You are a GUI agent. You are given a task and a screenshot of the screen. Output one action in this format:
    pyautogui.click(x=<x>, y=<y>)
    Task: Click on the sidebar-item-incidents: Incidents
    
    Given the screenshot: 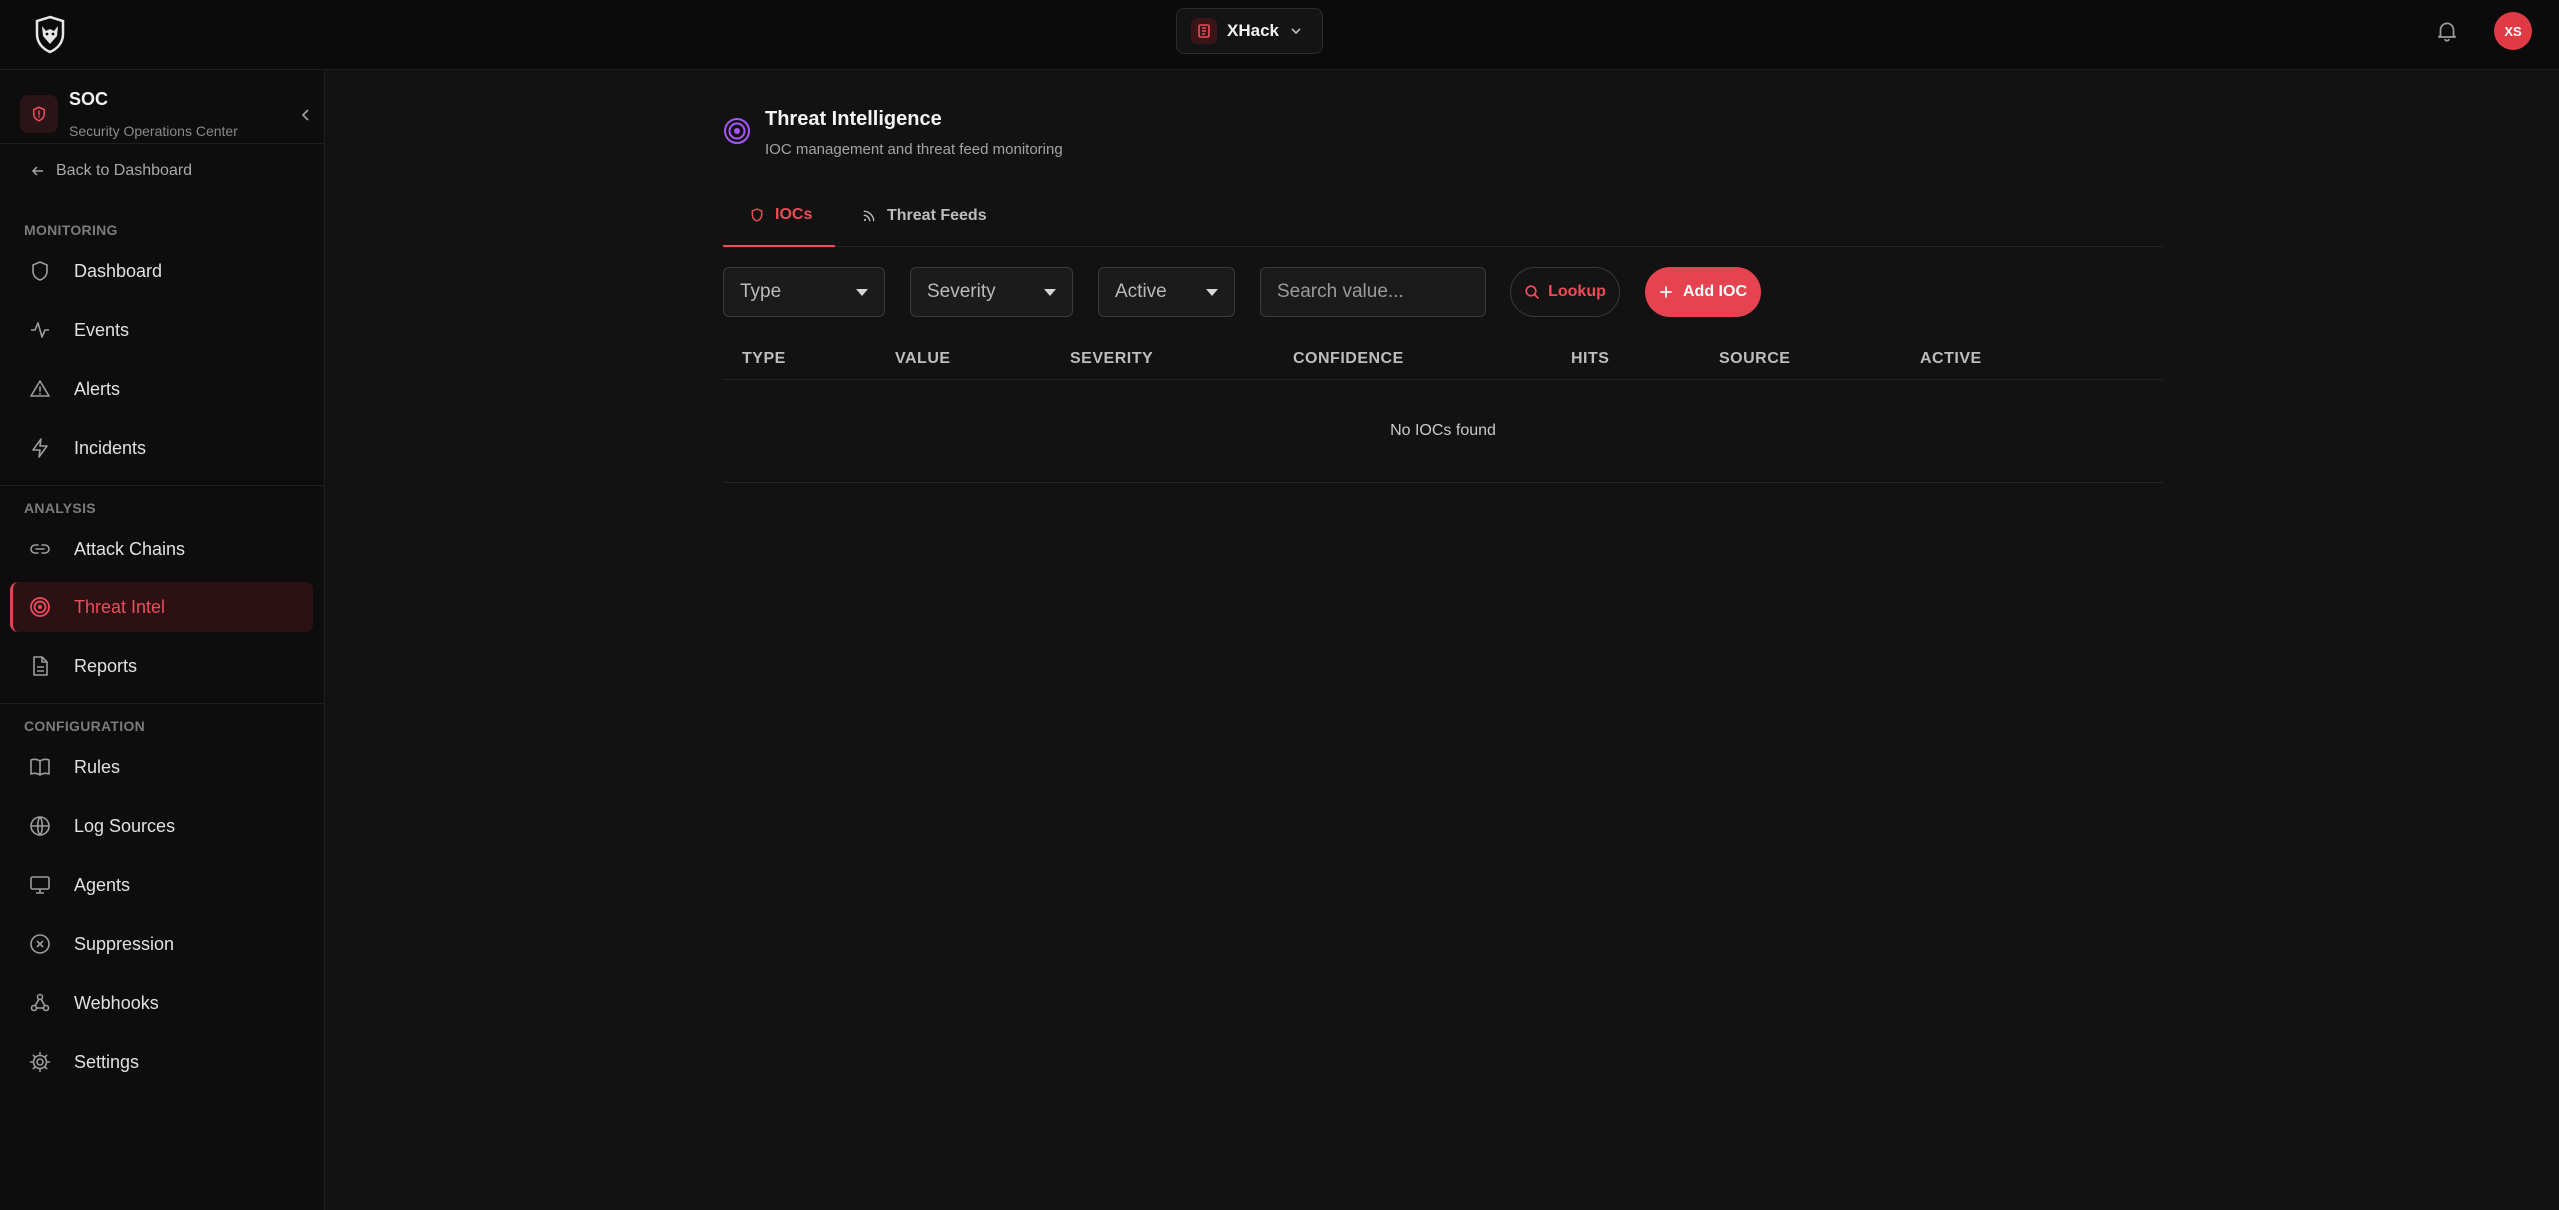 What is the action you would take?
    pyautogui.click(x=161, y=448)
    